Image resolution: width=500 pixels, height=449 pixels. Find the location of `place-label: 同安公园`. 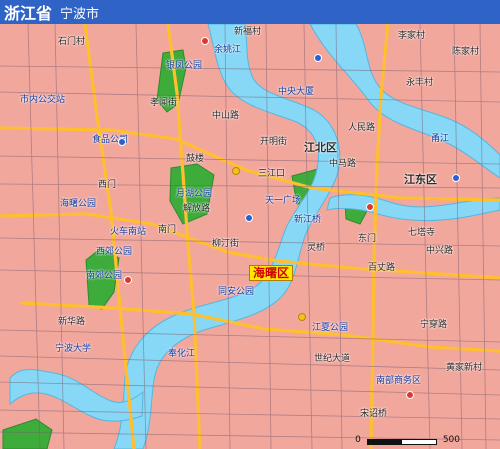

place-label: 同安公园 is located at coordinates (236, 292).